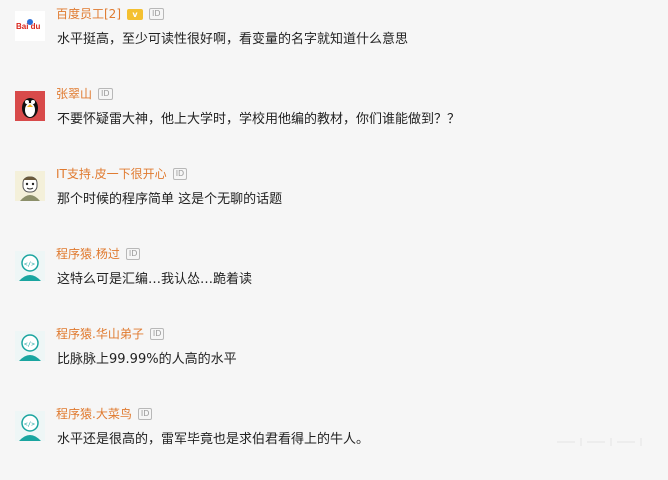  What do you see at coordinates (170, 199) in the screenshot?
I see `comment-text: 那个时候的程序简单 这是个无聊的话题` at bounding box center [170, 199].